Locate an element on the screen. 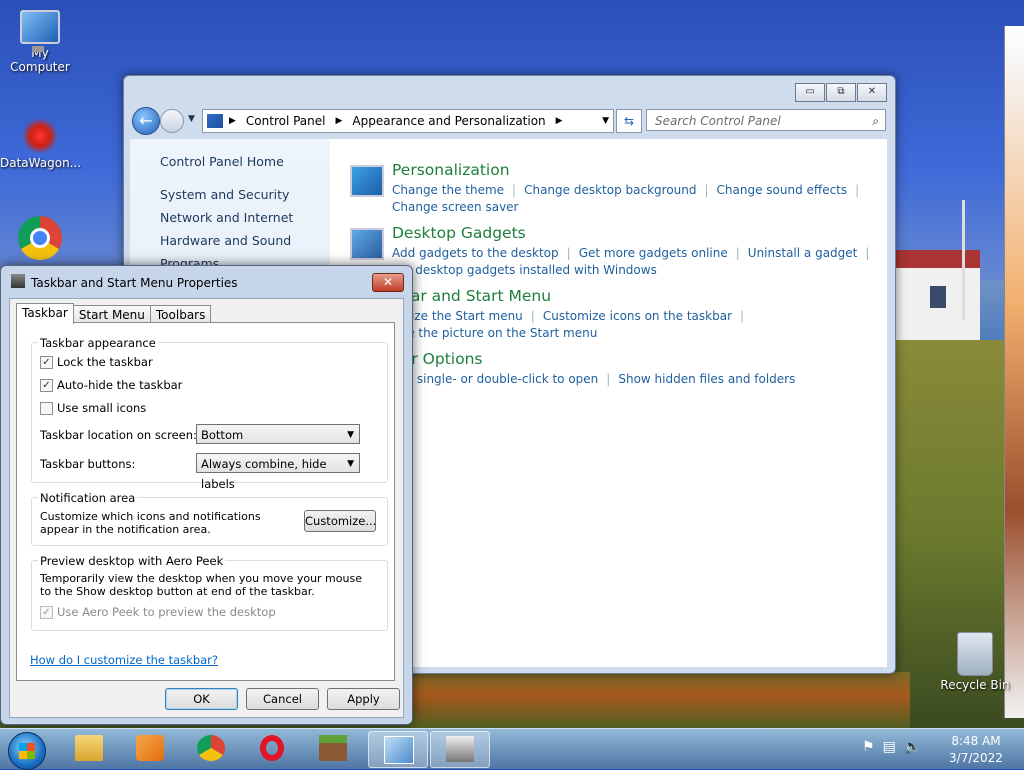  aero-peek-checkbox: ✓ Use Aero Peek to preview the desktop is located at coordinates (158, 612).